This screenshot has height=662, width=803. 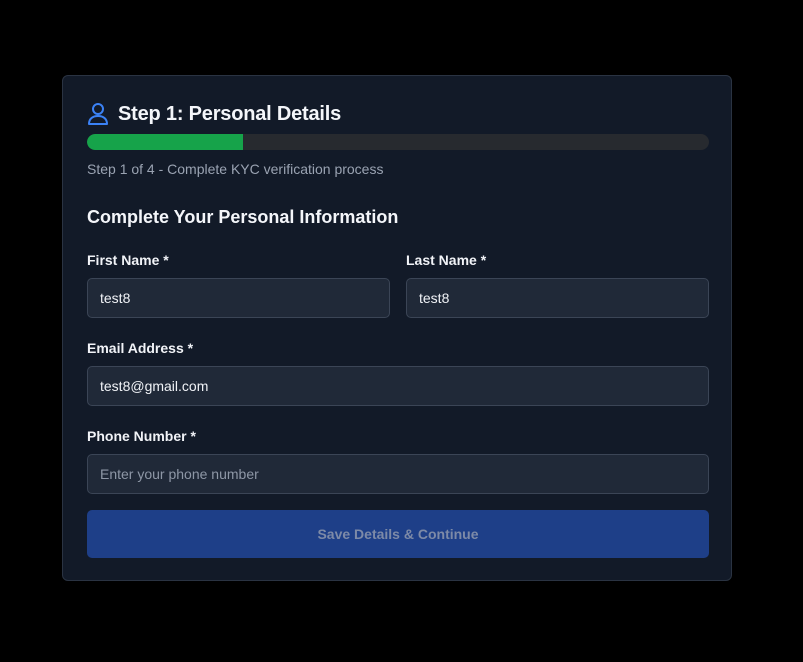 I want to click on page-title: Step 1: Personal Details, so click(x=230, y=113).